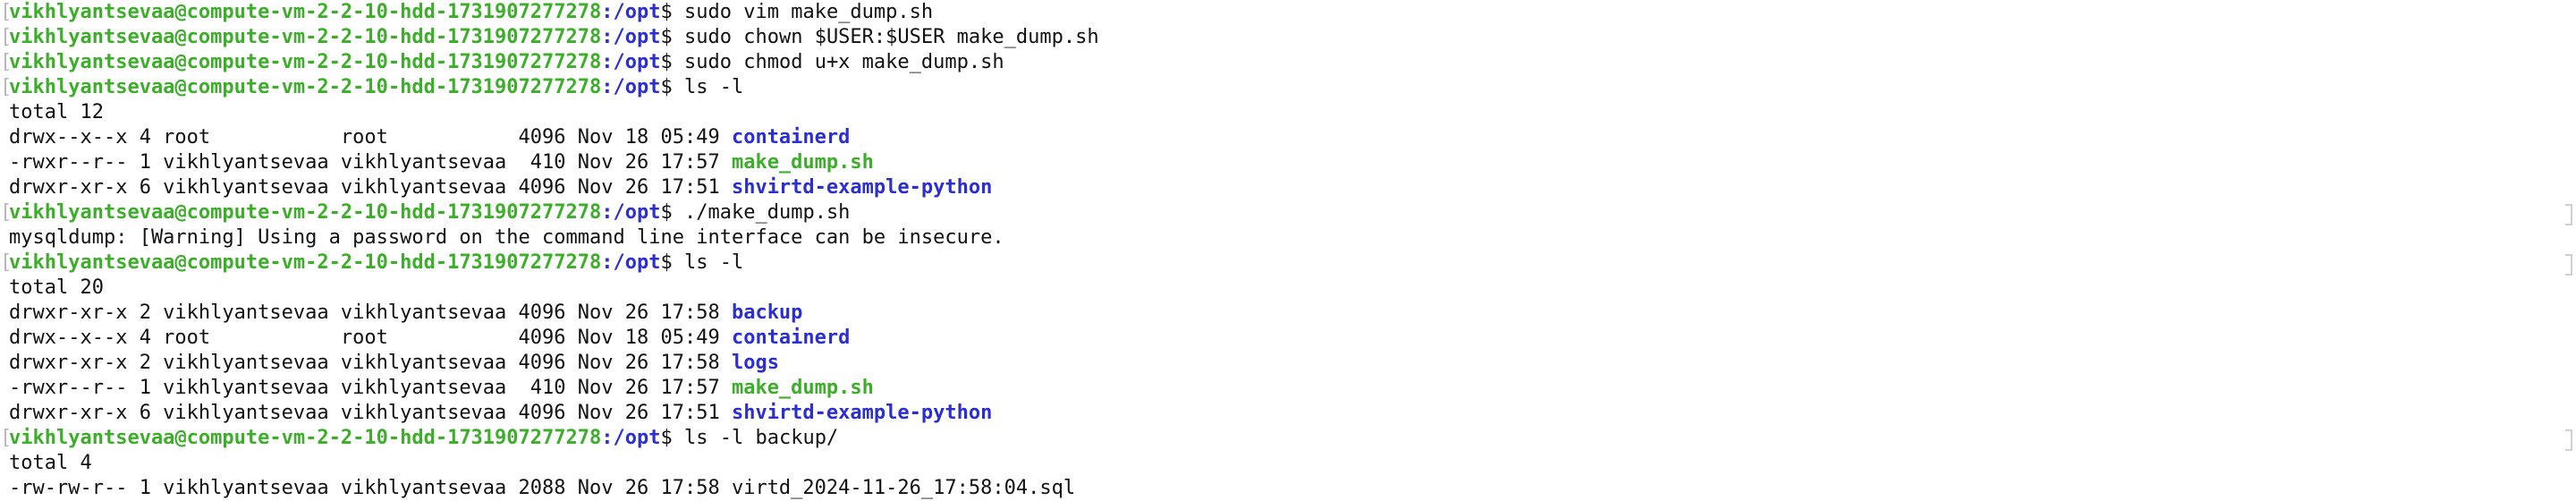 The height and width of the screenshot is (501, 2576). I want to click on output-line: total 4, so click(554, 464).